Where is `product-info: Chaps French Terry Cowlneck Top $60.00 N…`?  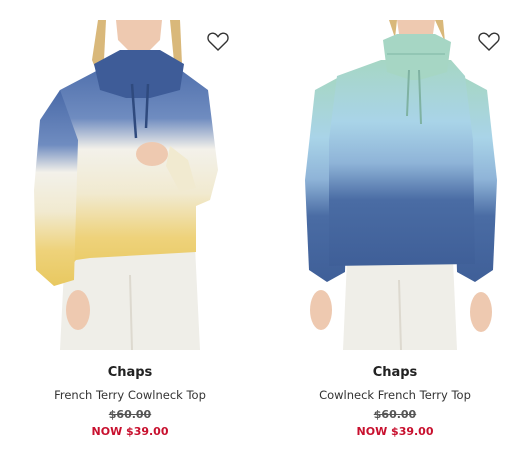 product-info: Chaps French Terry Cowlneck Top $60.00 N… is located at coordinates (130, 401).